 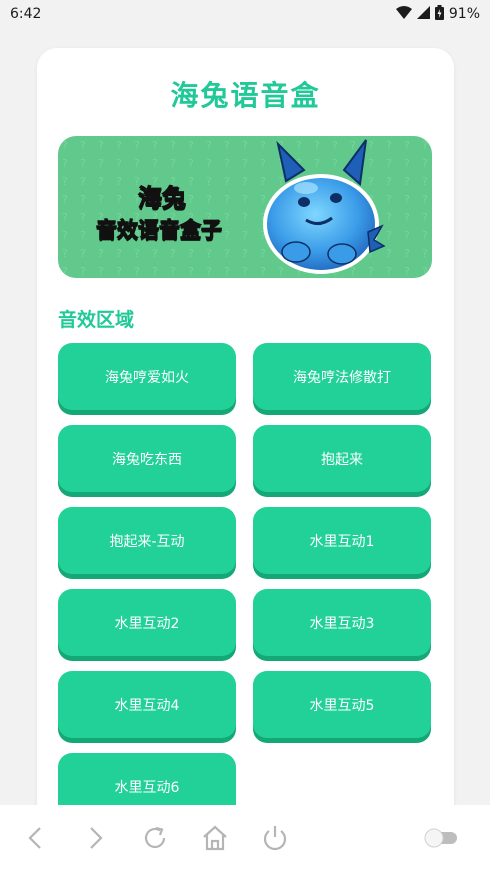 I want to click on home-icon, so click(x=215, y=838).